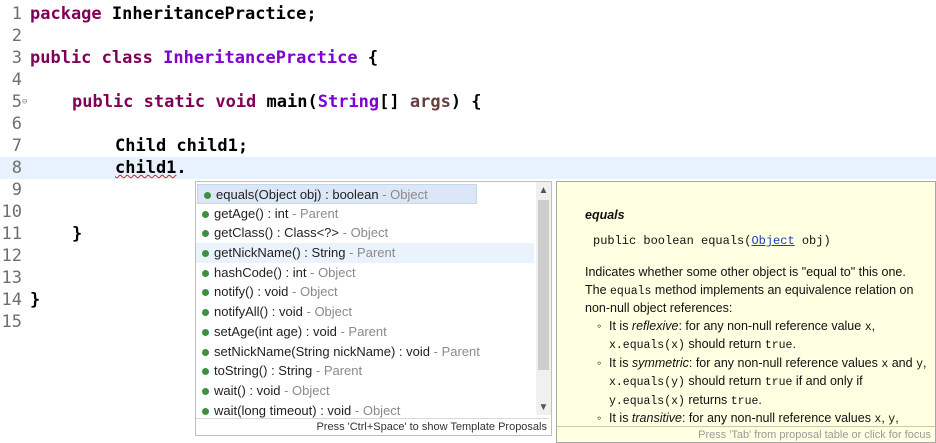 This screenshot has height=443, width=936. Describe the element at coordinates (11, 278) in the screenshot. I see `line-number: 13` at that location.